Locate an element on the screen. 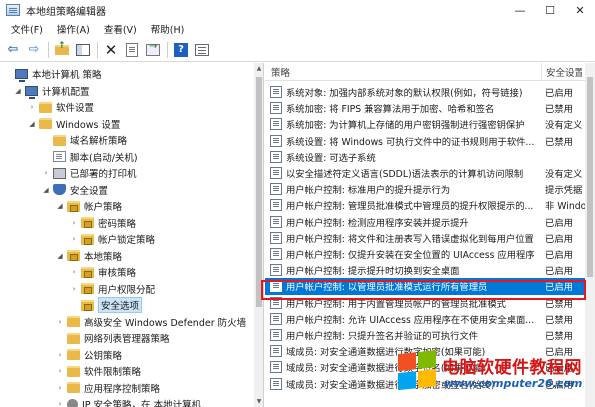 The image size is (595, 407). policy-row: 用户帐户控制: 仅提升安装在安全位置的 UIAccess 应用程序 已启用 is located at coordinates (425, 254).